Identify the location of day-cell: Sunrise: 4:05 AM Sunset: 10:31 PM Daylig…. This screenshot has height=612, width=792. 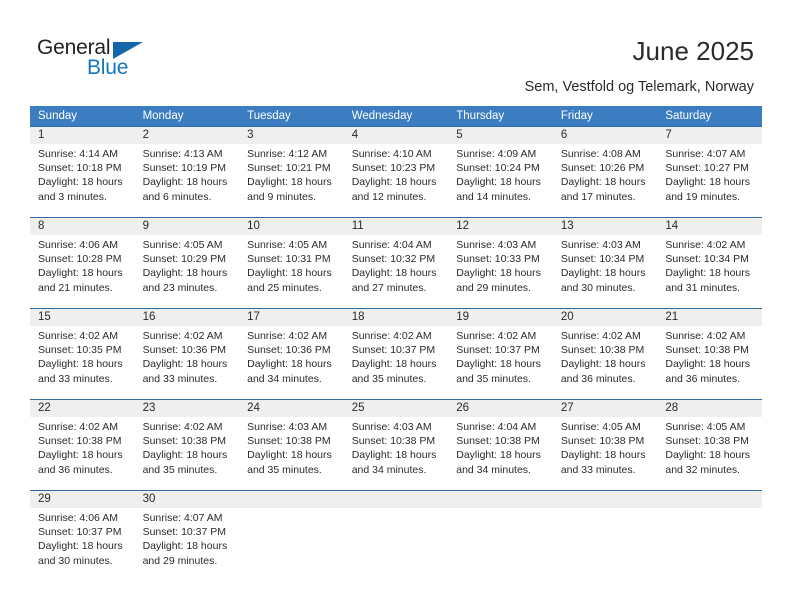
(291, 271).